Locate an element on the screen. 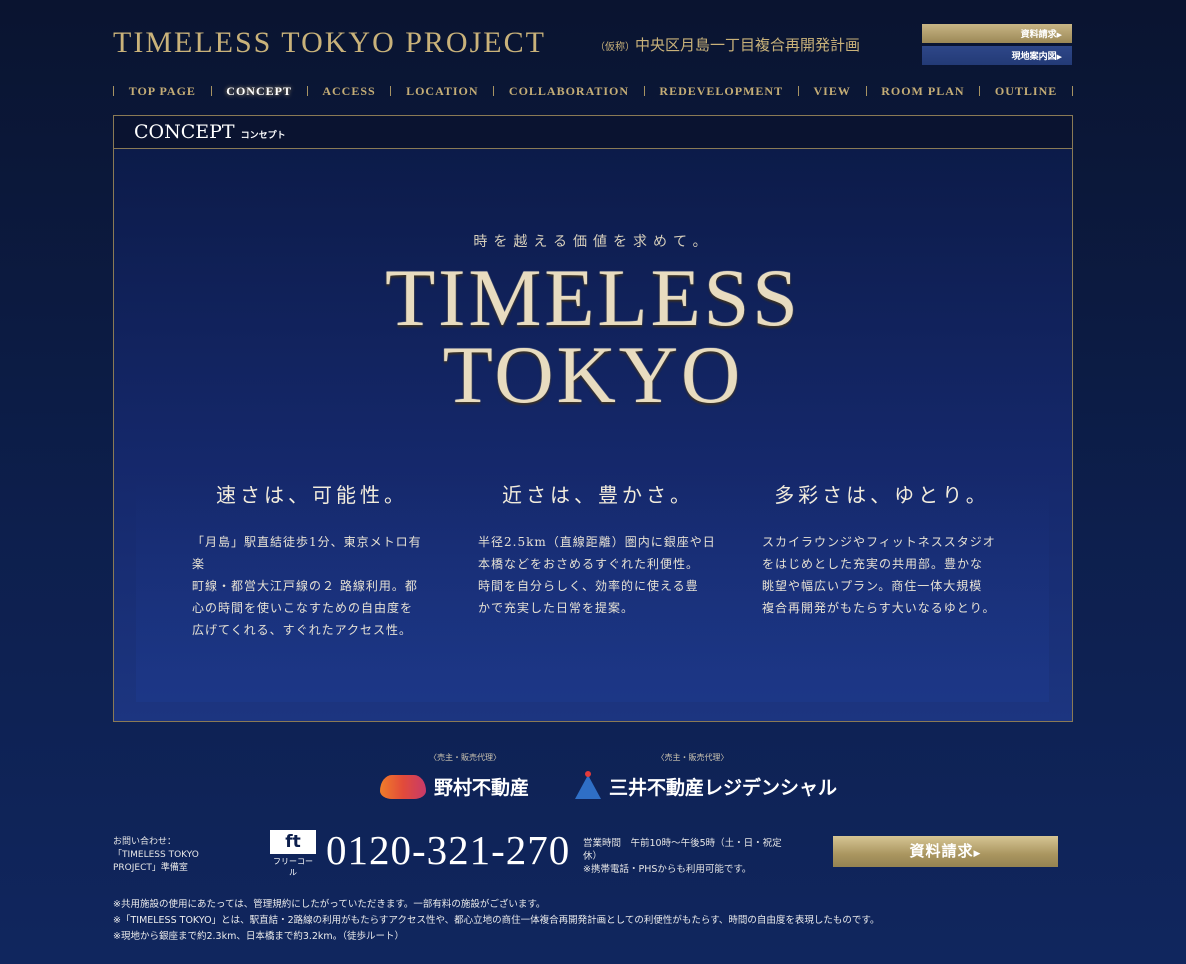  hero-tagline: 時を越える価値を求めて。 is located at coordinates (593, 242).